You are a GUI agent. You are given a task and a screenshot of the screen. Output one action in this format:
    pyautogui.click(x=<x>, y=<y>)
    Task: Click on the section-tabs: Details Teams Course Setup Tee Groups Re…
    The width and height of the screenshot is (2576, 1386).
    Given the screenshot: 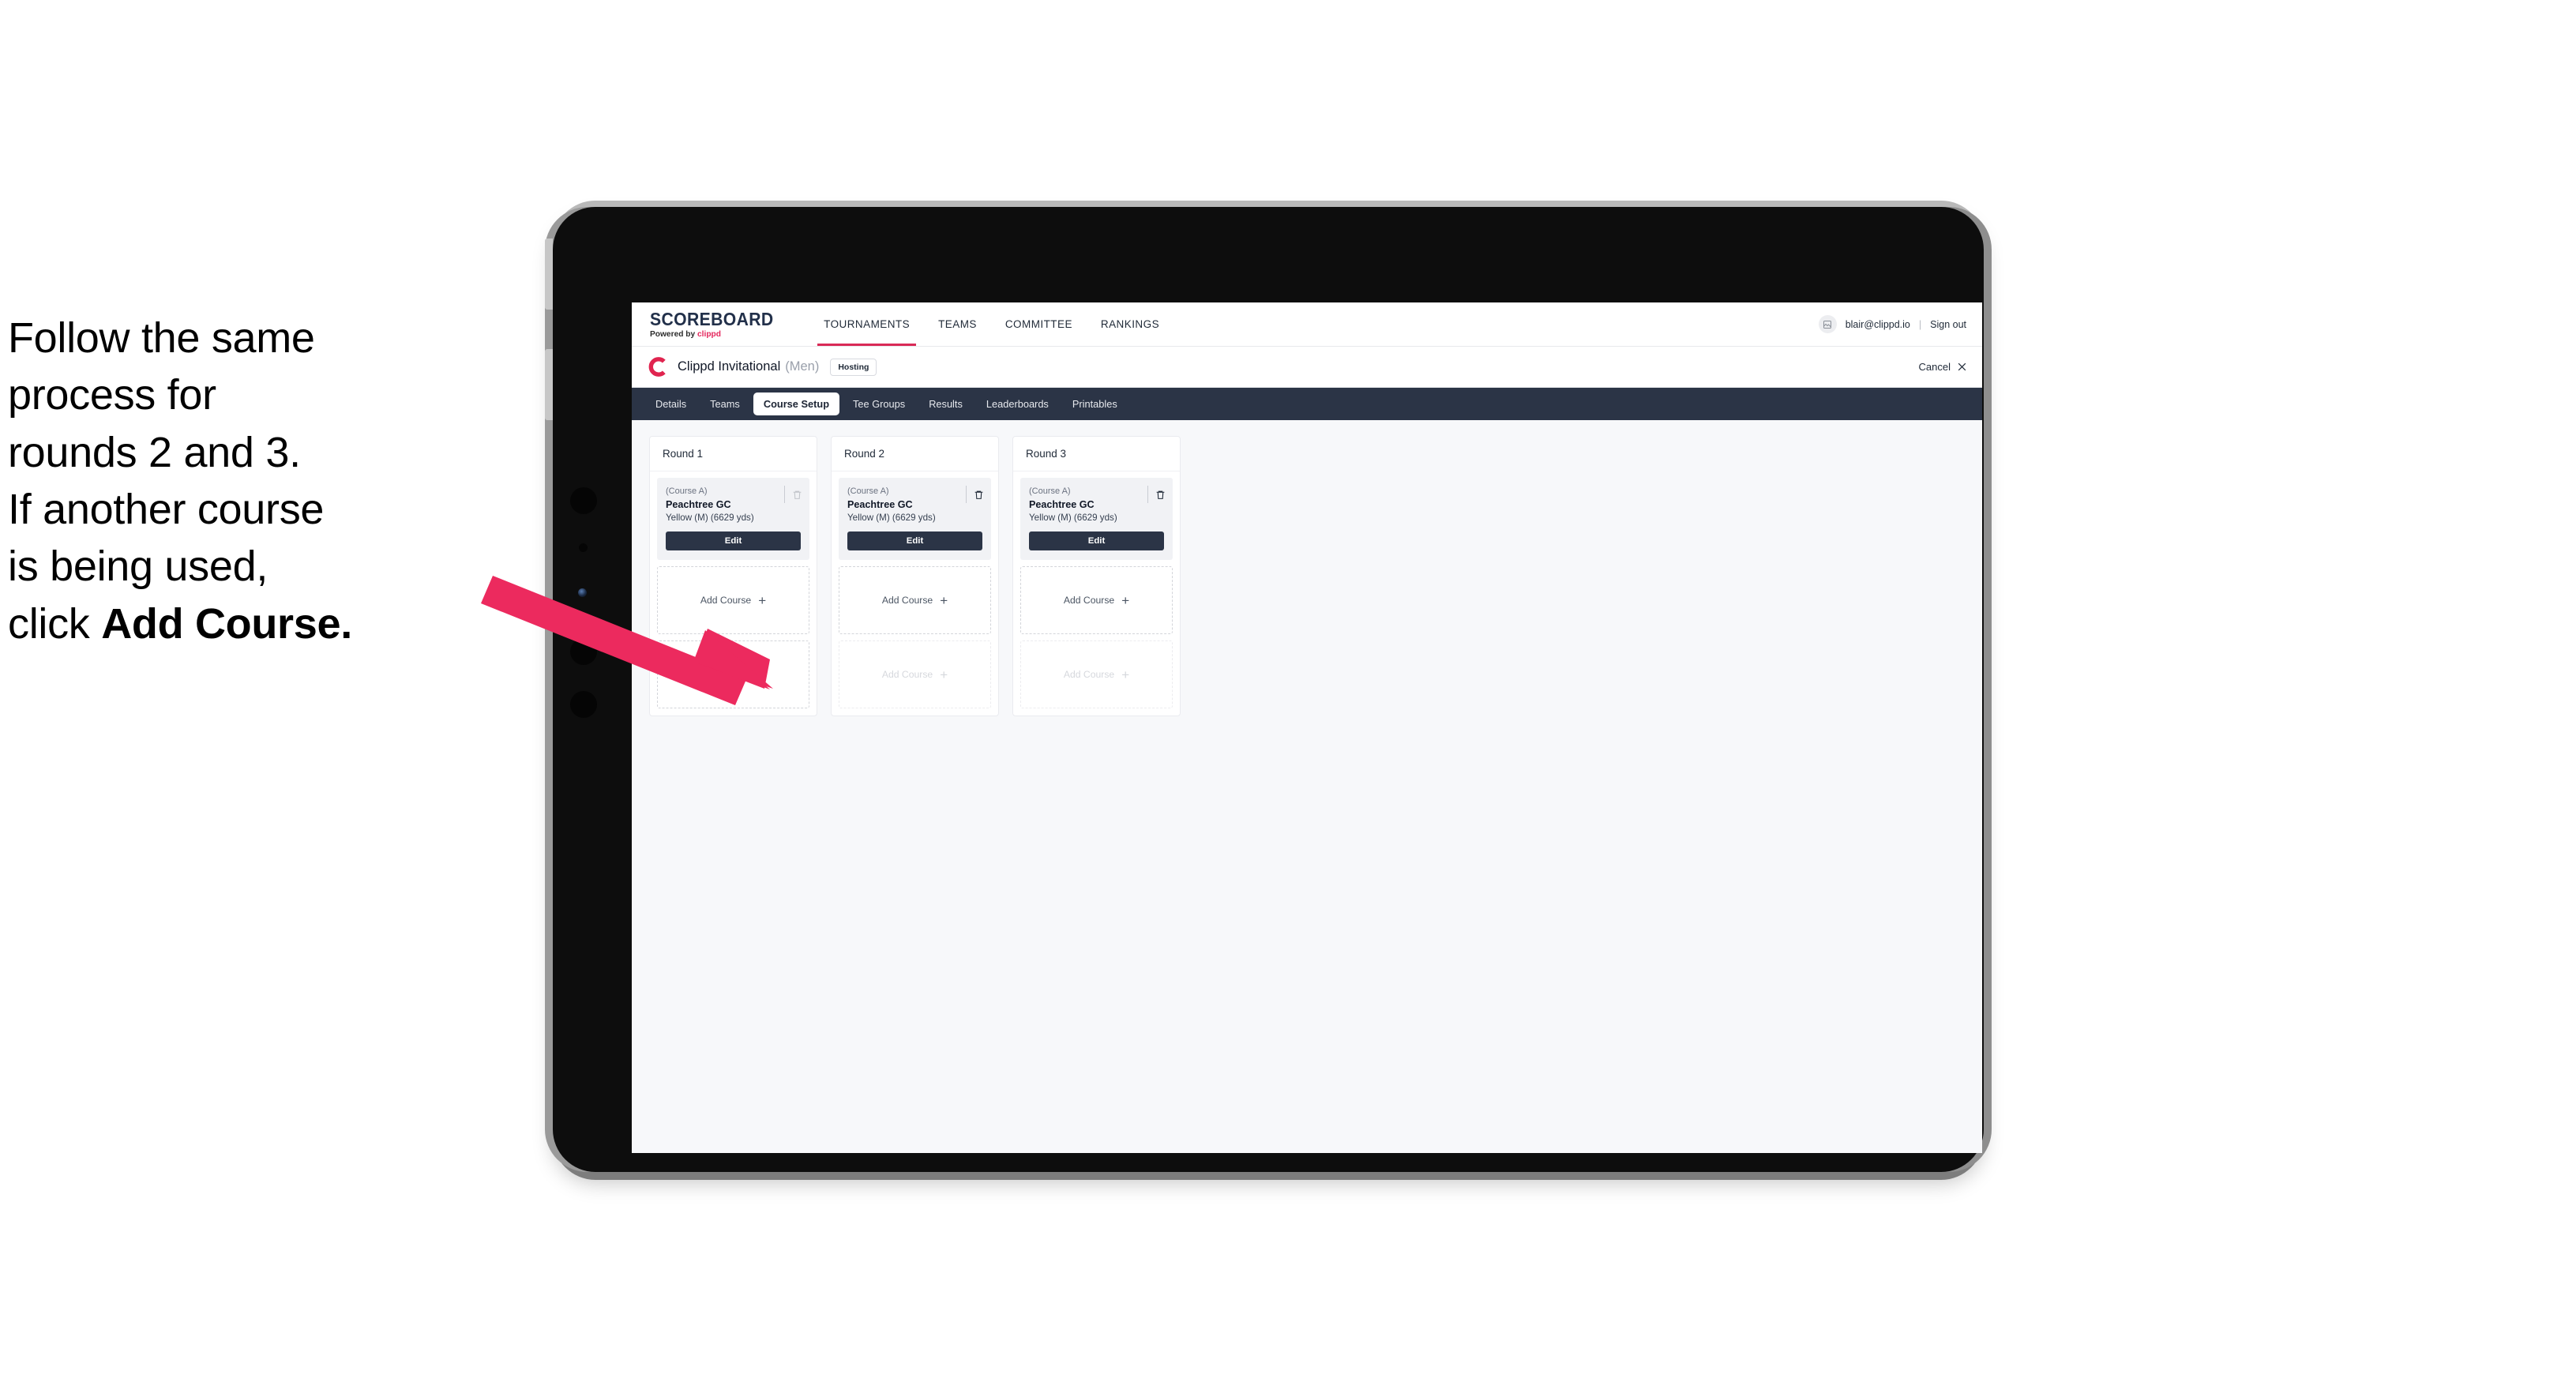 What is the action you would take?
    pyautogui.click(x=1307, y=404)
    